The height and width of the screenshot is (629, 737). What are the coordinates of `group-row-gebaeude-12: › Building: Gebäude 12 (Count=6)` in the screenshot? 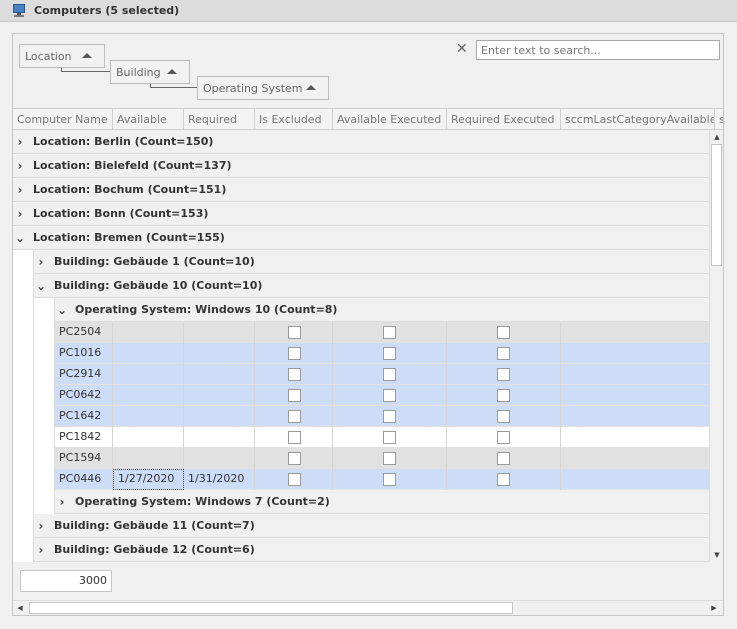 It's located at (371, 550).